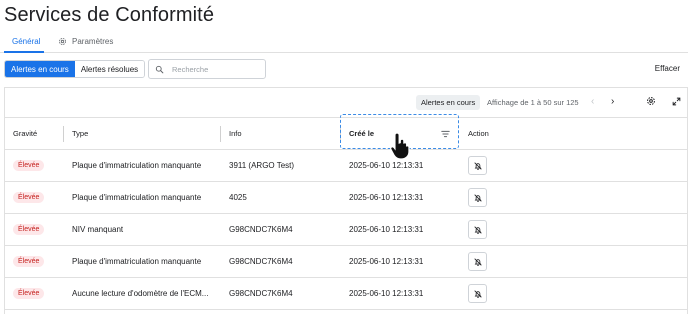 Image resolution: width=688 pixels, height=314 pixels. I want to click on search-box, so click(207, 69).